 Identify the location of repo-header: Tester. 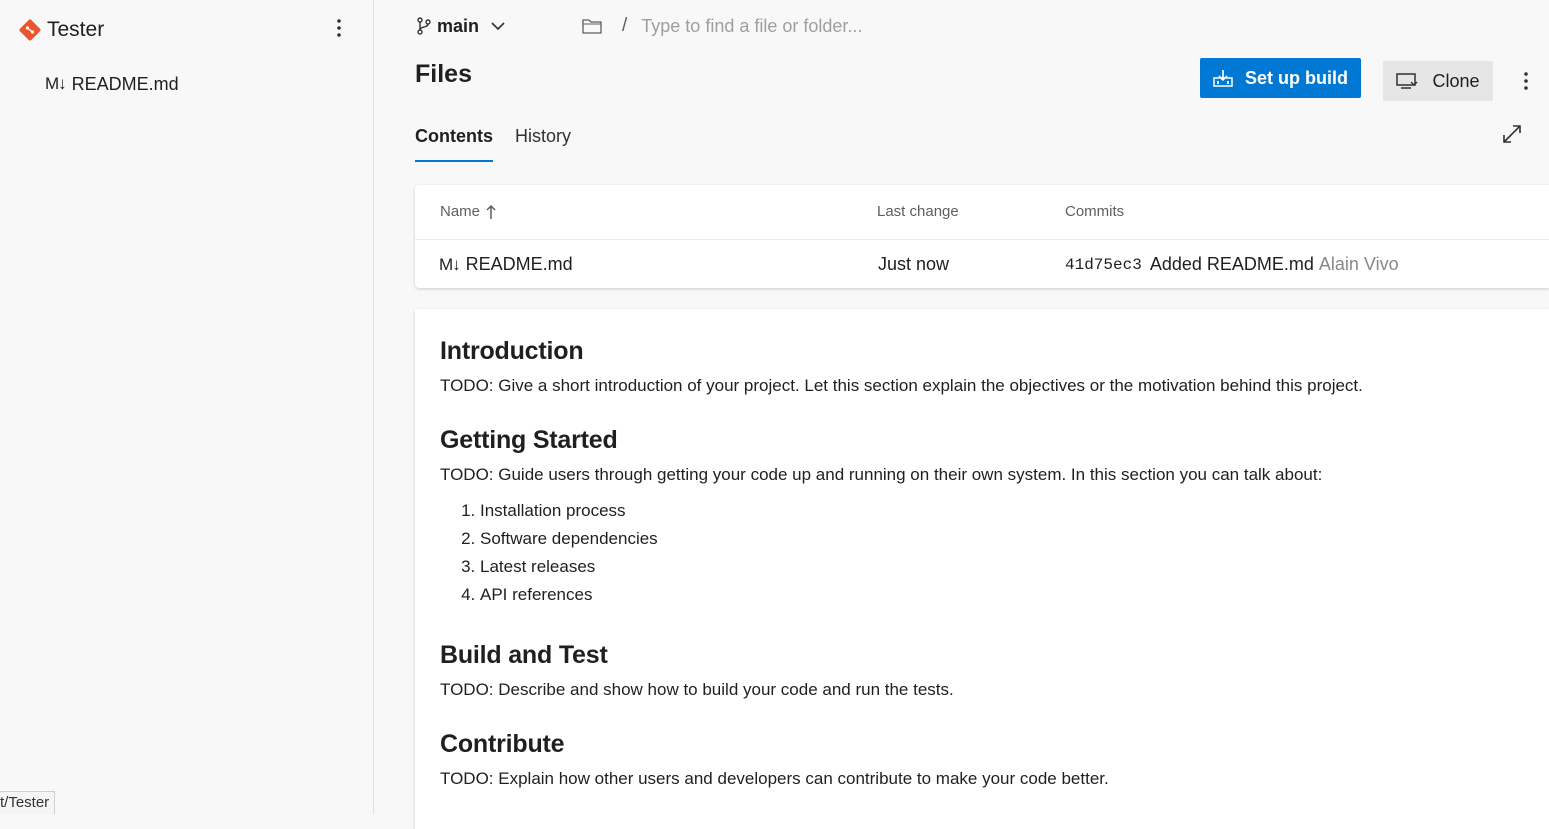
(61, 30).